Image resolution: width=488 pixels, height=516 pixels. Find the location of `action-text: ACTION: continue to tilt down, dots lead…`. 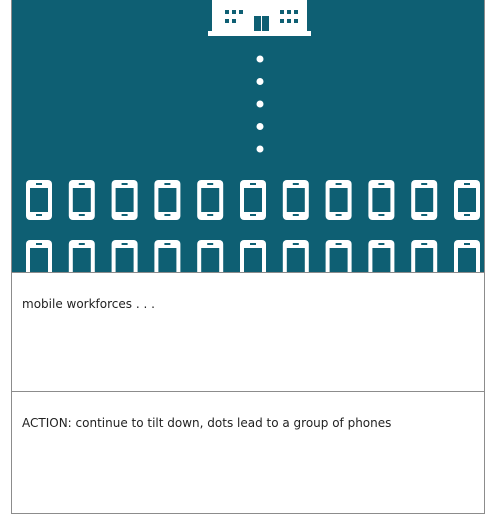

action-text: ACTION: continue to tilt down, dots lead… is located at coordinates (207, 423).